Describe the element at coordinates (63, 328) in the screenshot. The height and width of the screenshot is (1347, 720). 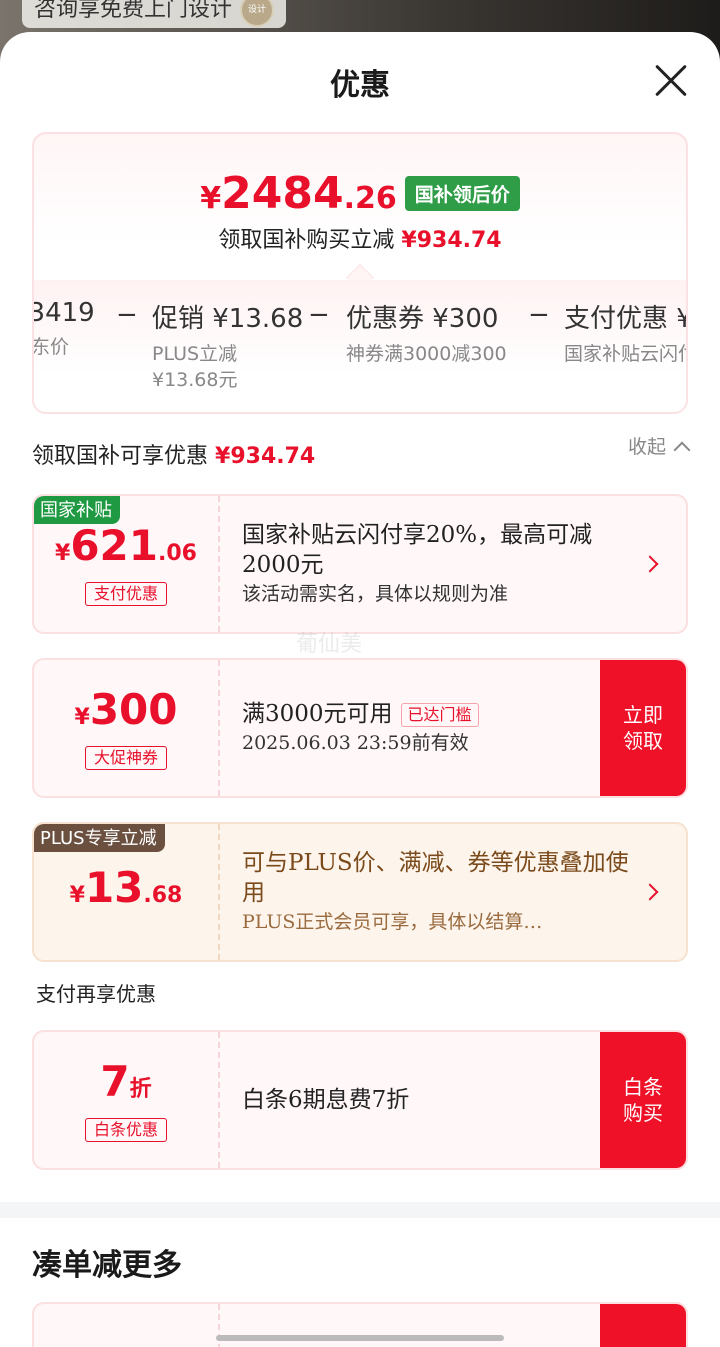
I see `breakdown-item: ¥3419 京东价` at that location.